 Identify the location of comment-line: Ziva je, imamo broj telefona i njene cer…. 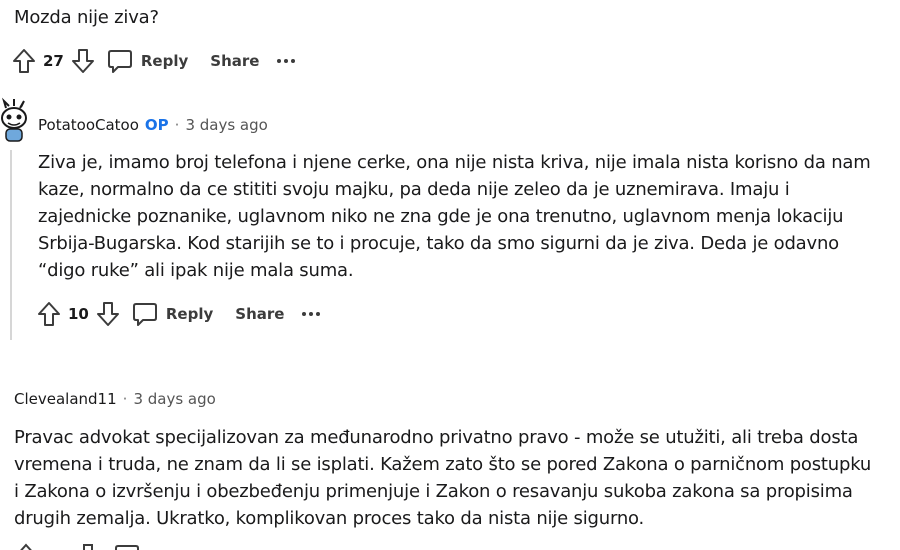
(454, 162).